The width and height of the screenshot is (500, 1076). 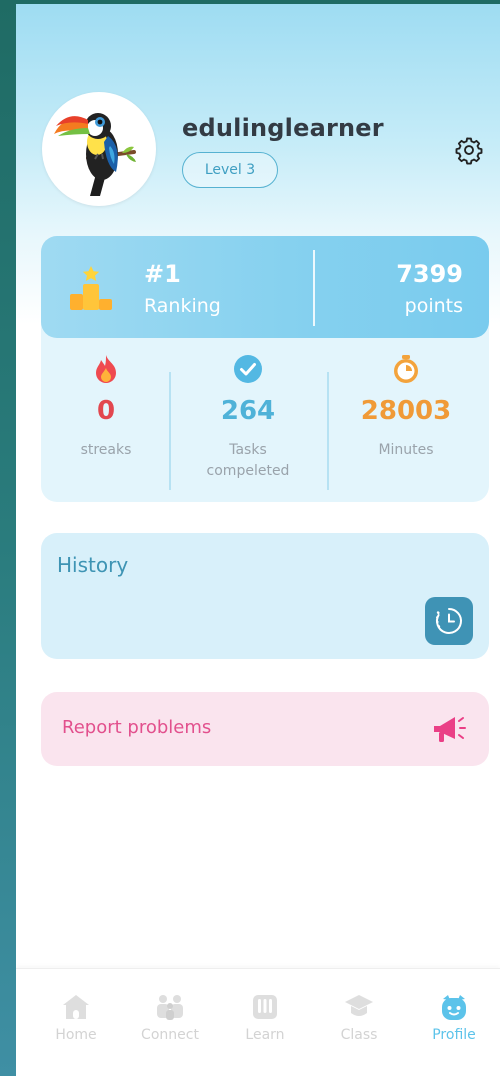 I want to click on nav-home: Home, so click(x=76, y=1017).